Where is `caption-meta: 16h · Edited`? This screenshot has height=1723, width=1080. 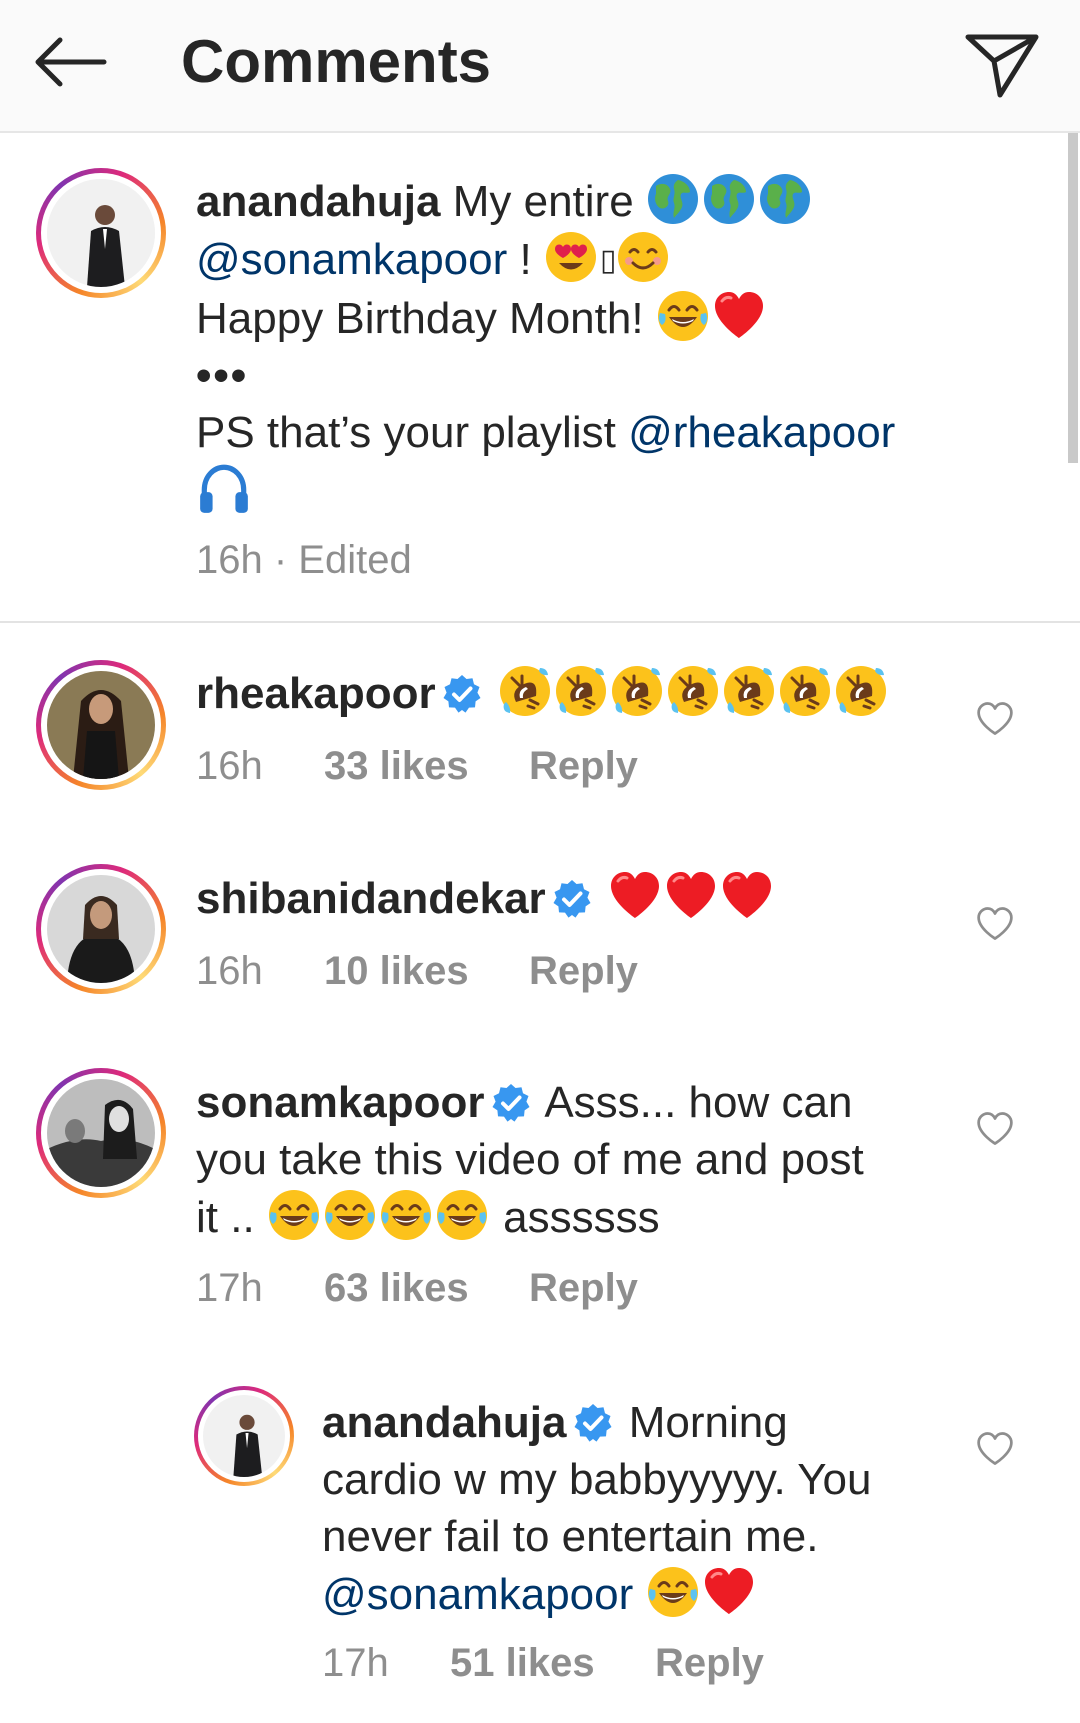 caption-meta: 16h · Edited is located at coordinates (304, 560).